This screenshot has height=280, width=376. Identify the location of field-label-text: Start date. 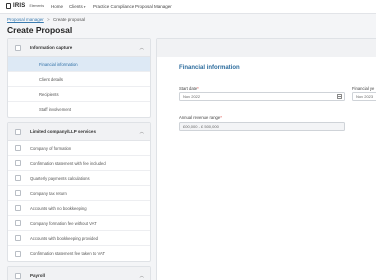
(188, 88).